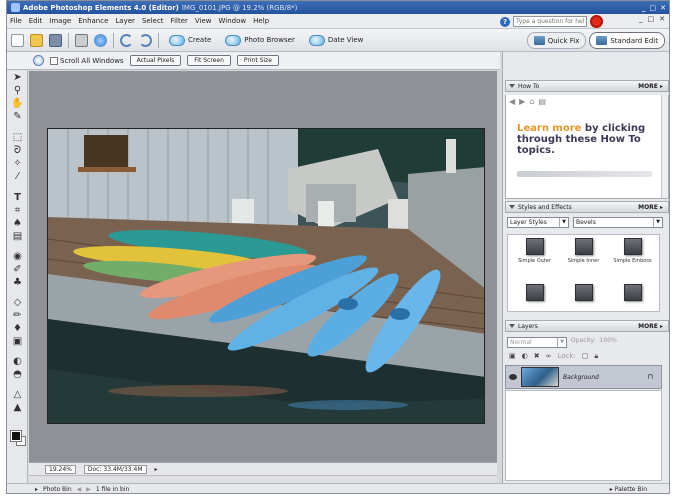 The image size is (674, 498). I want to click on cookie-cutter-tool-icon: ♠, so click(17, 223).